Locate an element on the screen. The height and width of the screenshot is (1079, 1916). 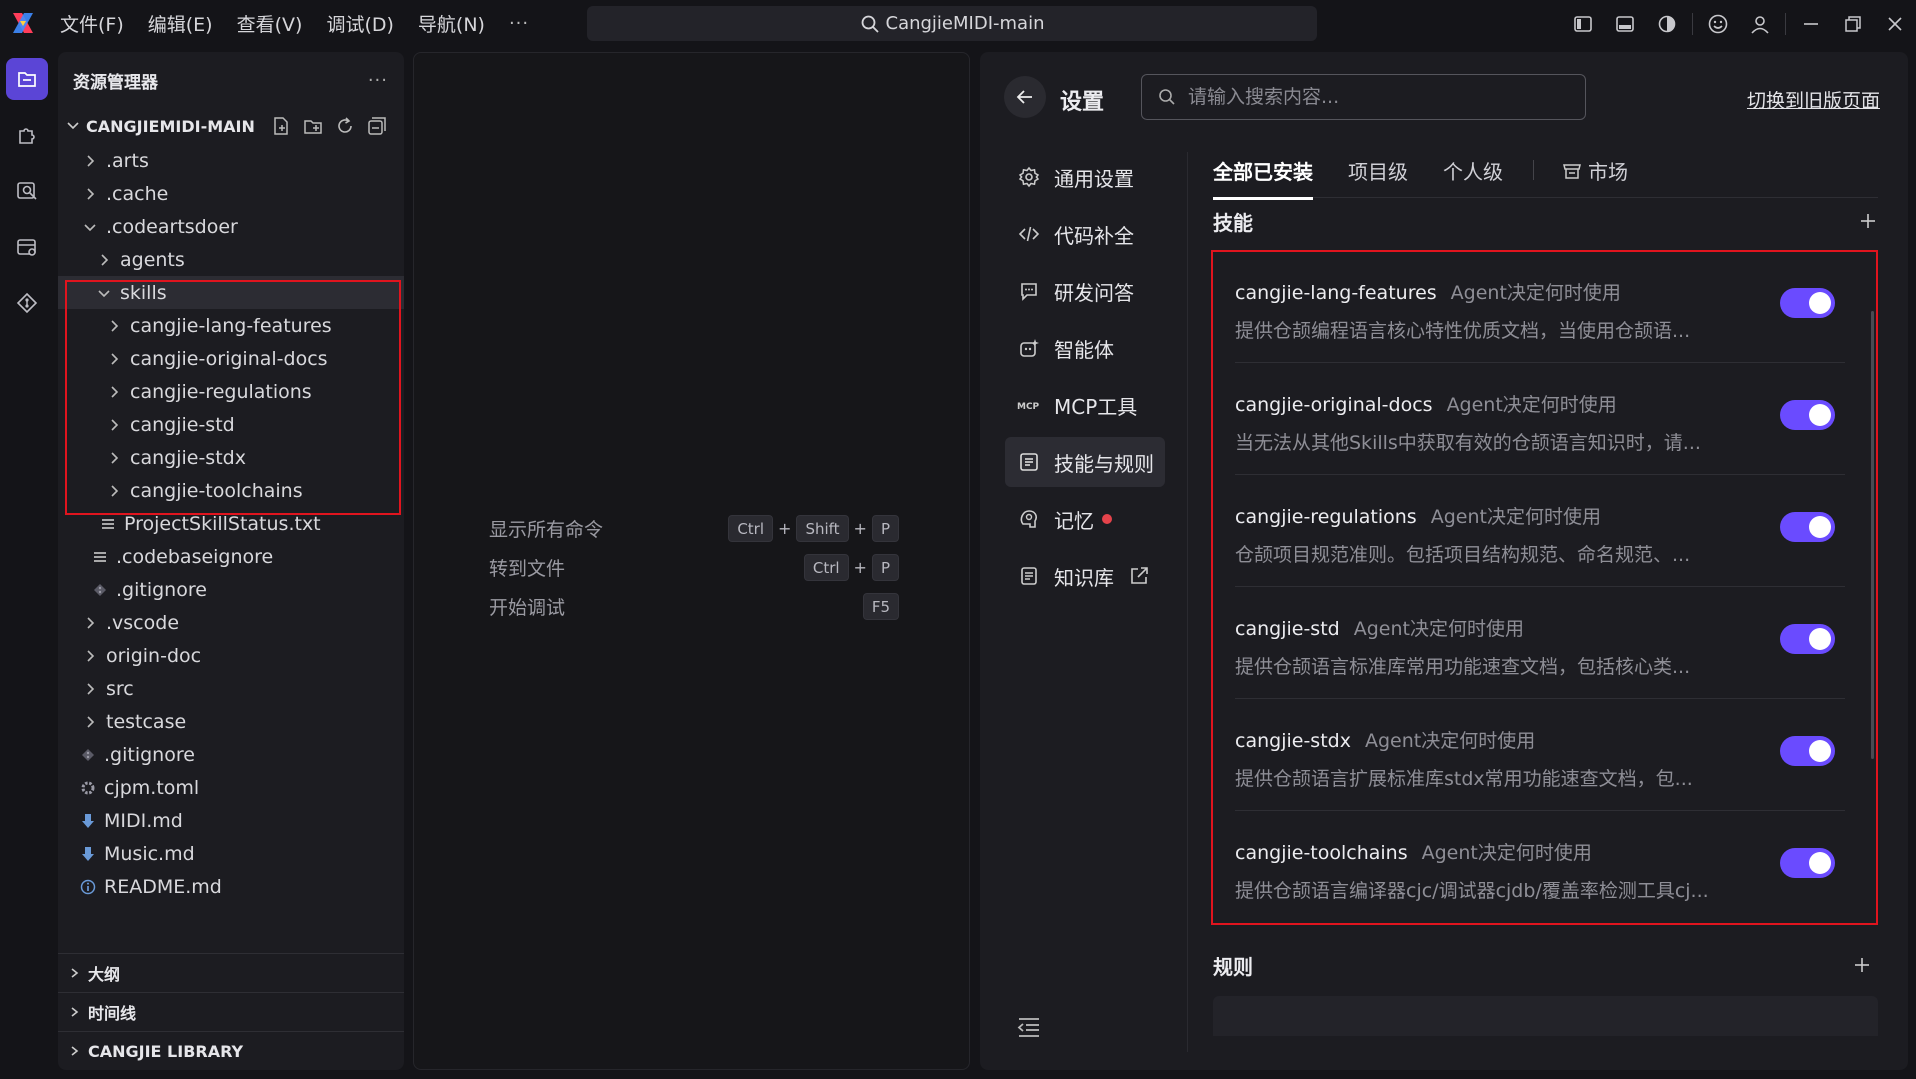
shortcut-label: 转到文件 is located at coordinates (527, 569).